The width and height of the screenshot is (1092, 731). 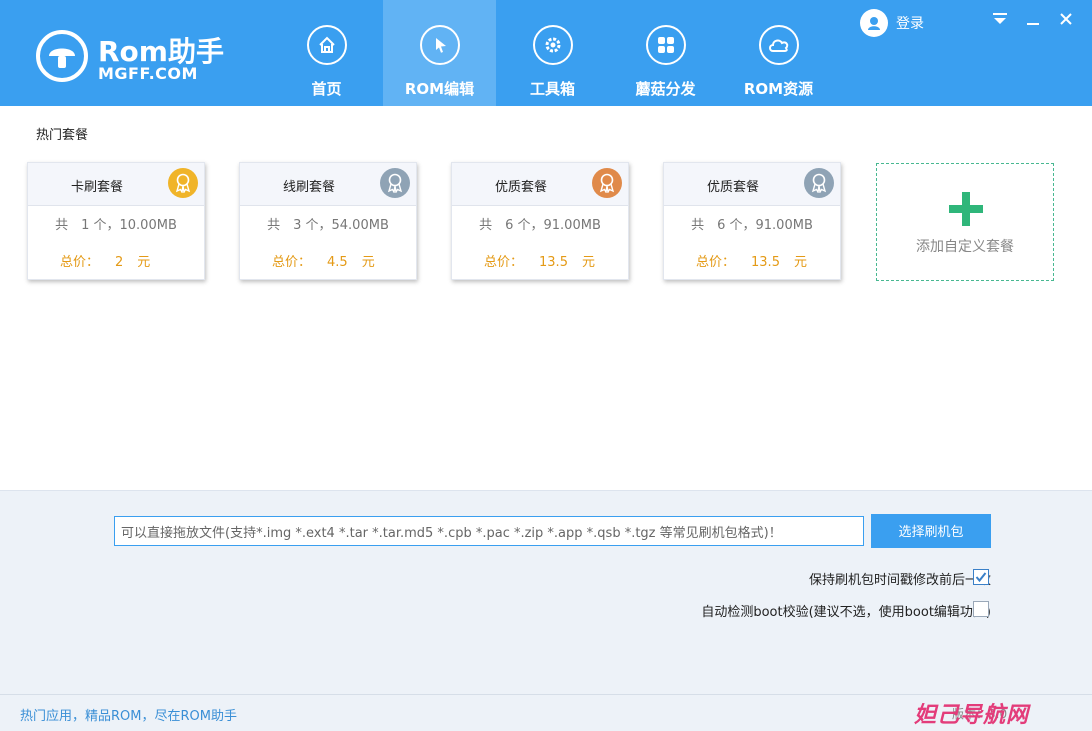 I want to click on gear-icon, so click(x=553, y=45).